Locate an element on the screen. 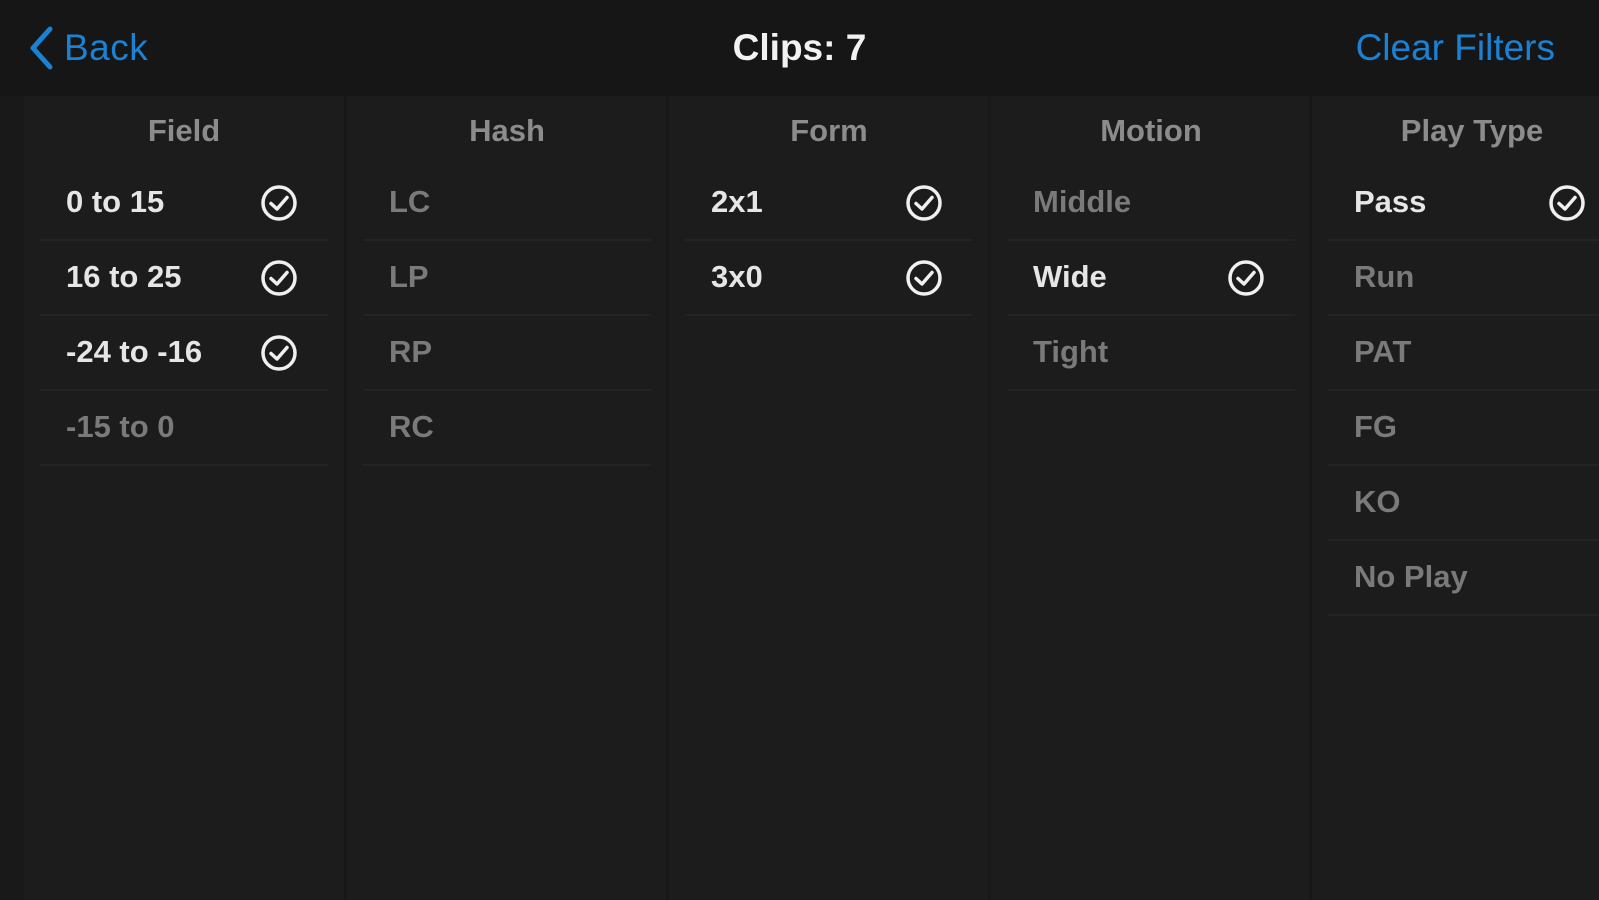 This screenshot has width=1599, height=900. filter-option: RC is located at coordinates (507, 428).